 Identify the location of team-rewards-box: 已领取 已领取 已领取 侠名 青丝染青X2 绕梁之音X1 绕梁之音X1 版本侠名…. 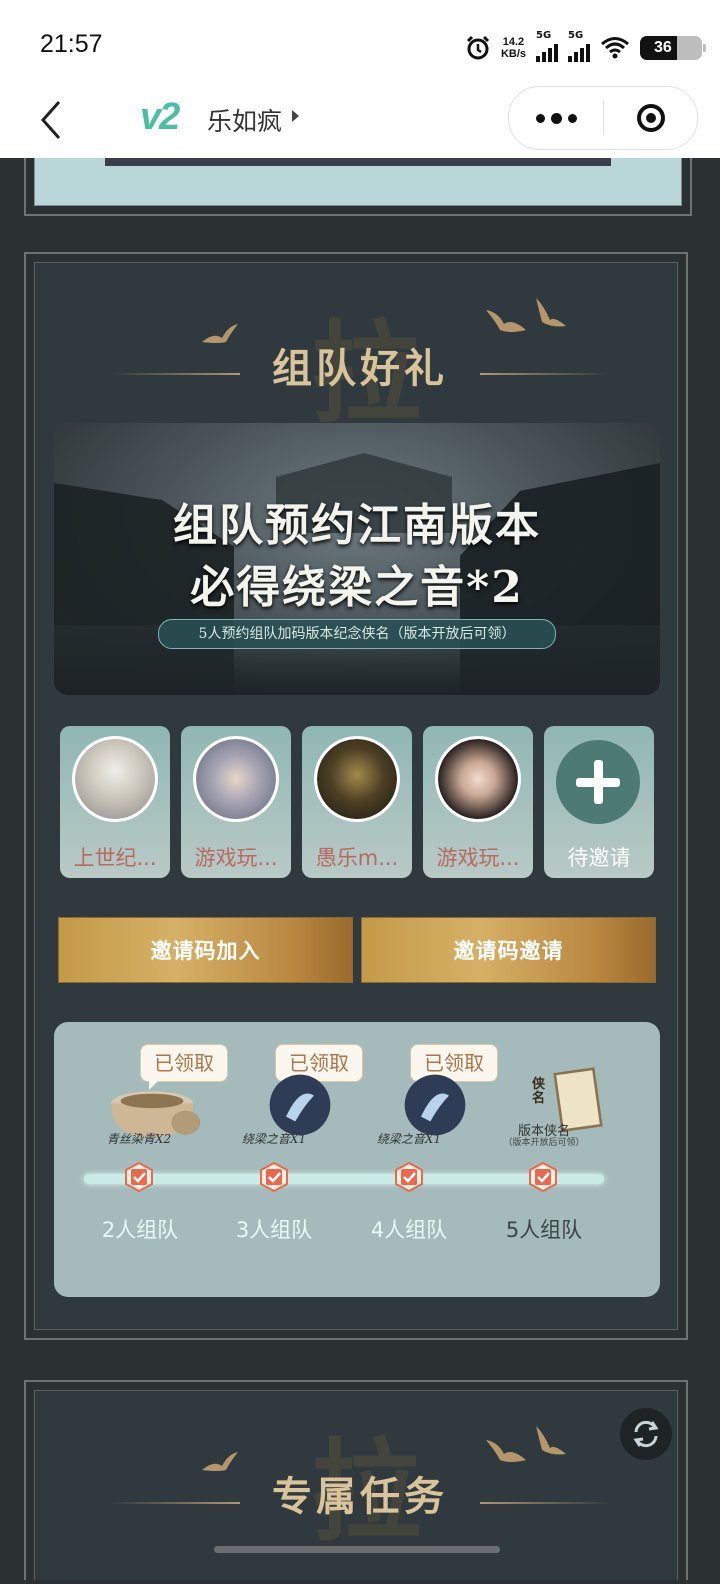
(357, 1159).